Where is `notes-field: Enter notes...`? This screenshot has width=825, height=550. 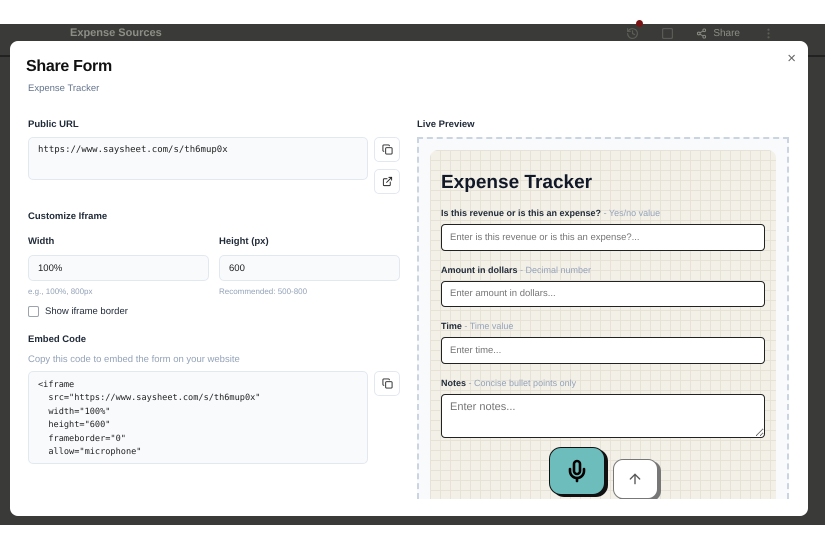 notes-field: Enter notes... is located at coordinates (603, 416).